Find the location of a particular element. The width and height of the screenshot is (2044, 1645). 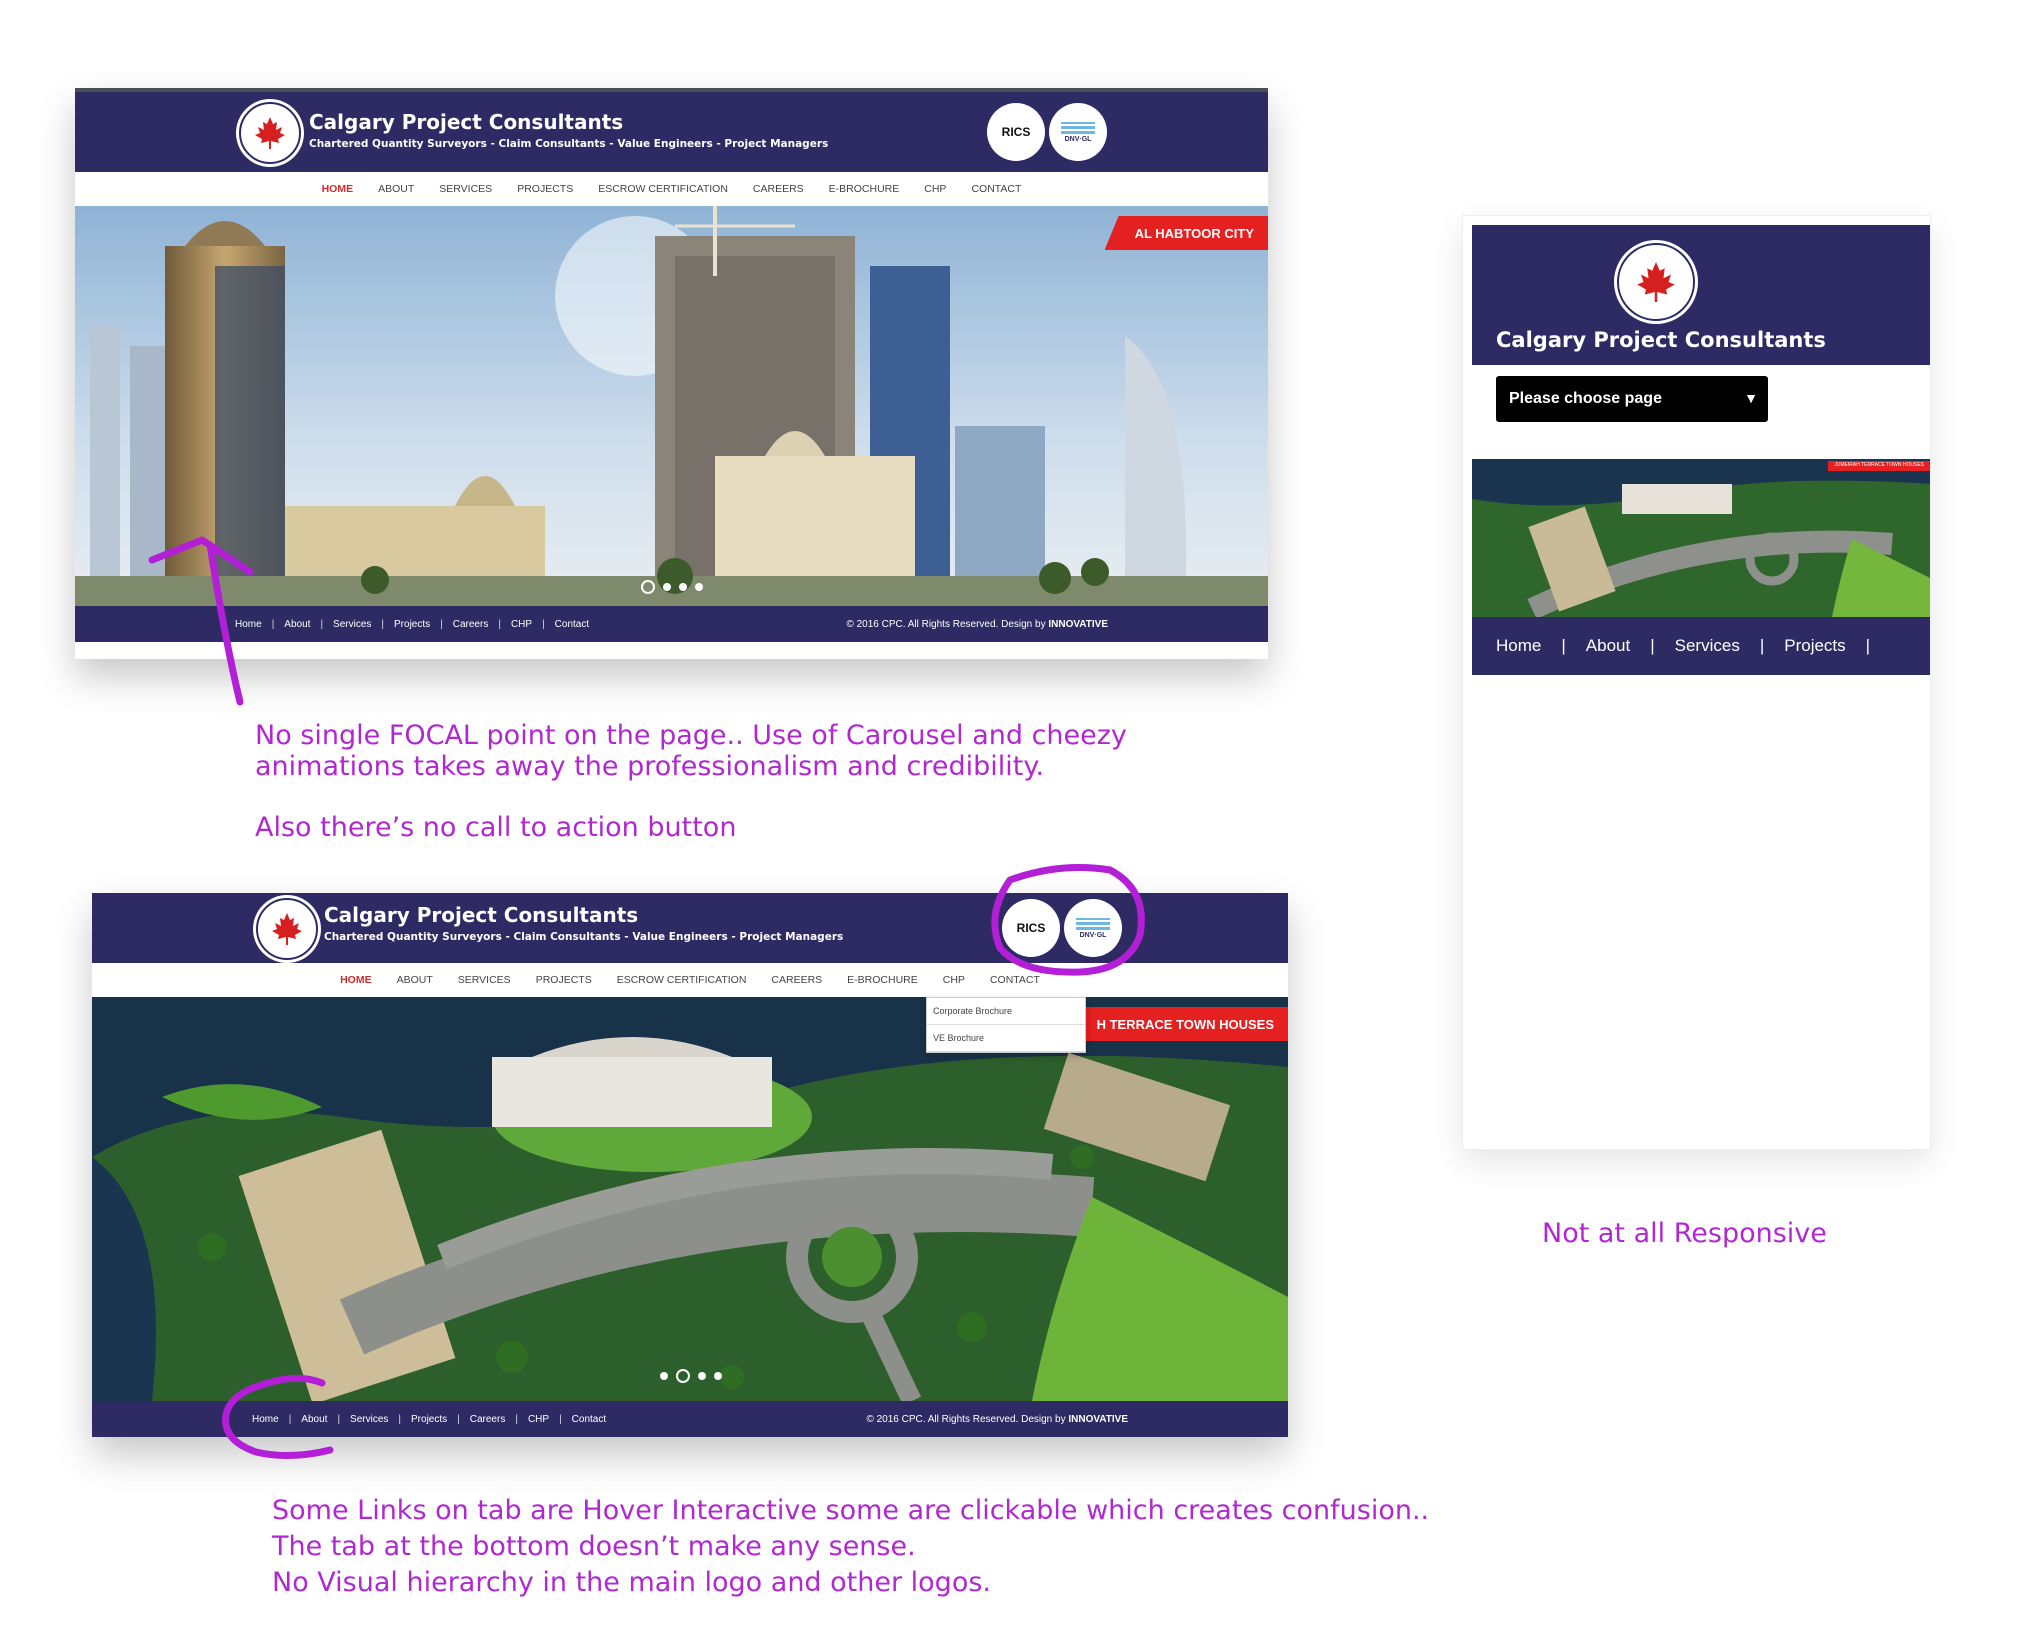

circle-footer-annotation-icon is located at coordinates (278, 1417).